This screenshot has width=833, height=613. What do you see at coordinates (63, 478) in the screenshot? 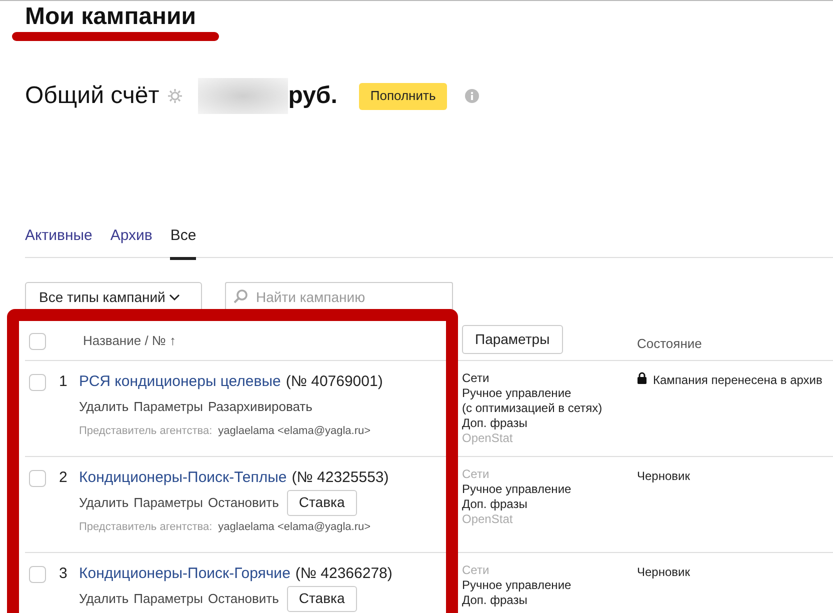
I see `row-number: 2` at bounding box center [63, 478].